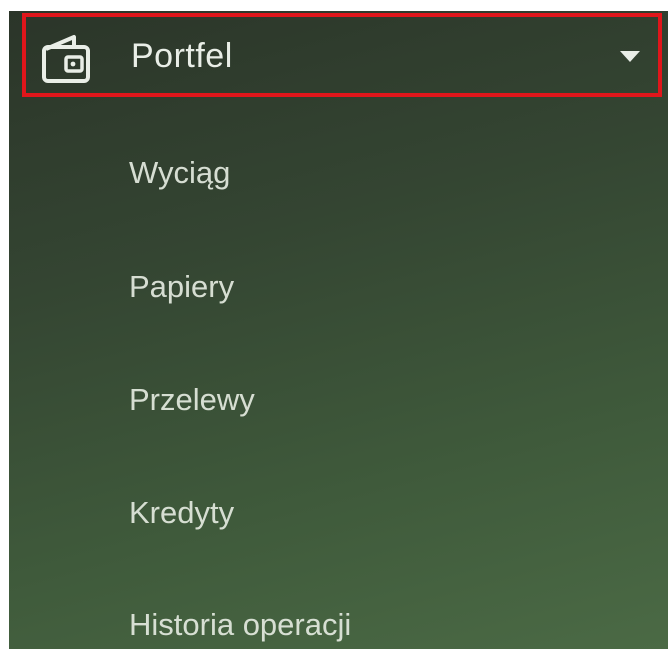 This screenshot has width=668, height=659. I want to click on submenu-item-wyciag: Wyciąg, so click(179, 173).